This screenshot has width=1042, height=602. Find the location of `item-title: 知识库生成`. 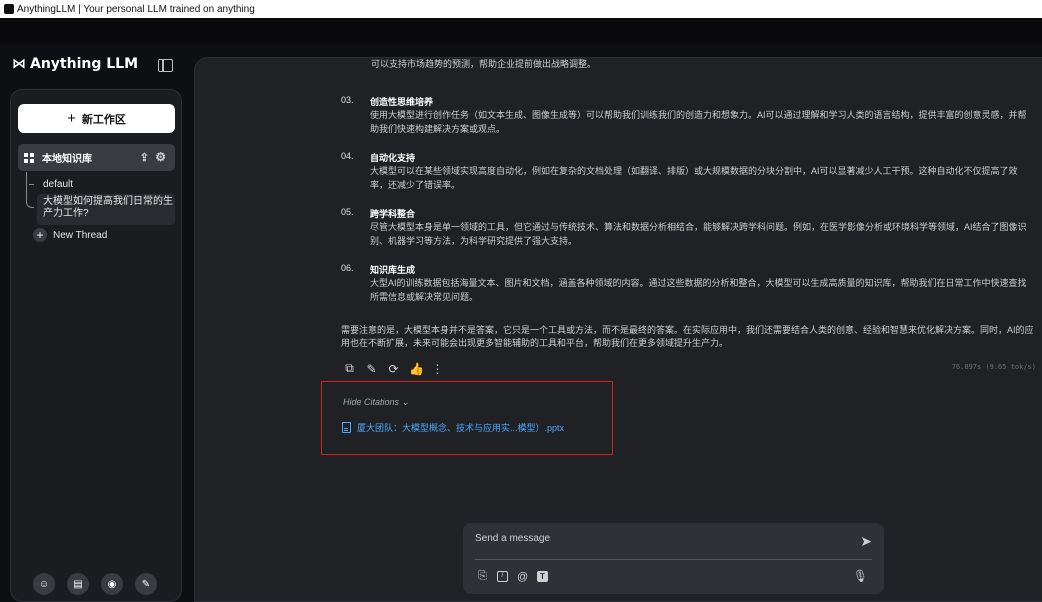

item-title: 知识库生成 is located at coordinates (393, 270).